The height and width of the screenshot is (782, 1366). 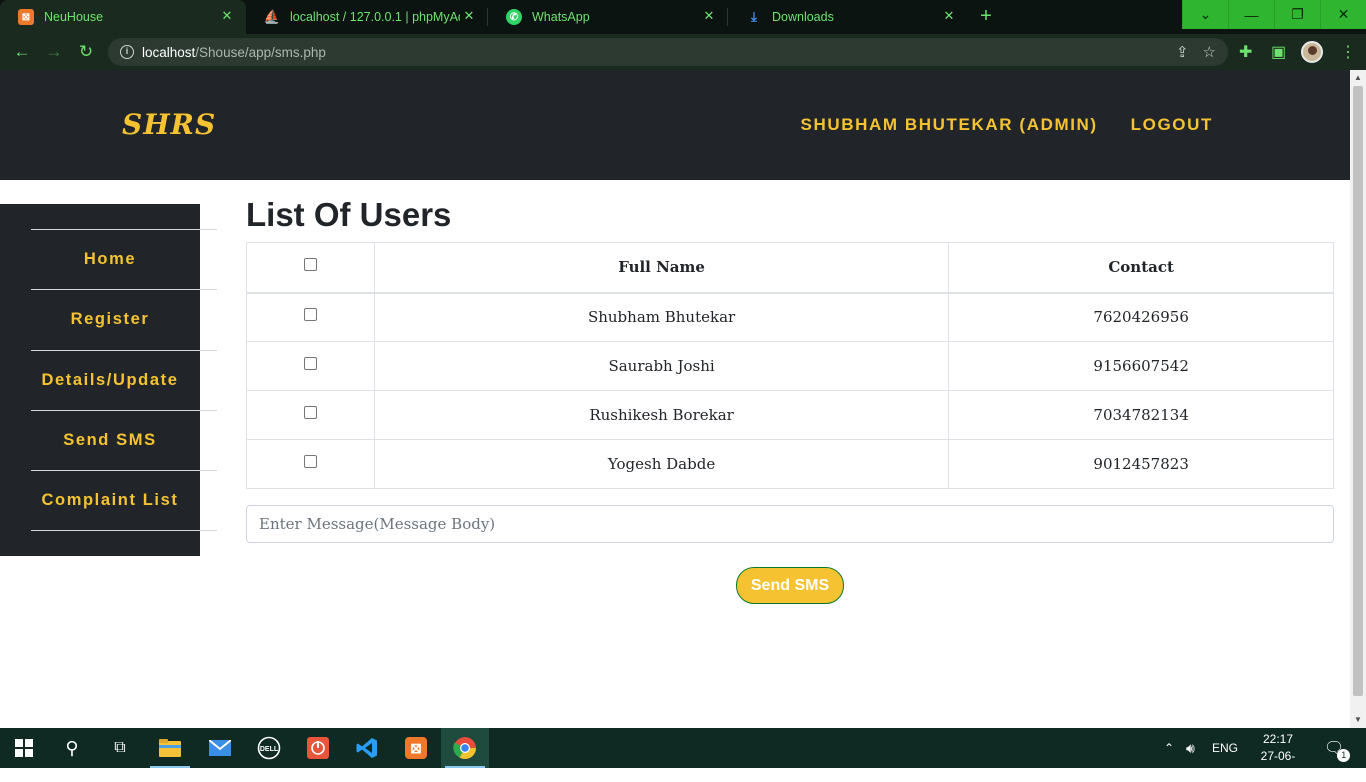 I want to click on sidebar-item-send-sms: Send SMS, so click(x=124, y=440).